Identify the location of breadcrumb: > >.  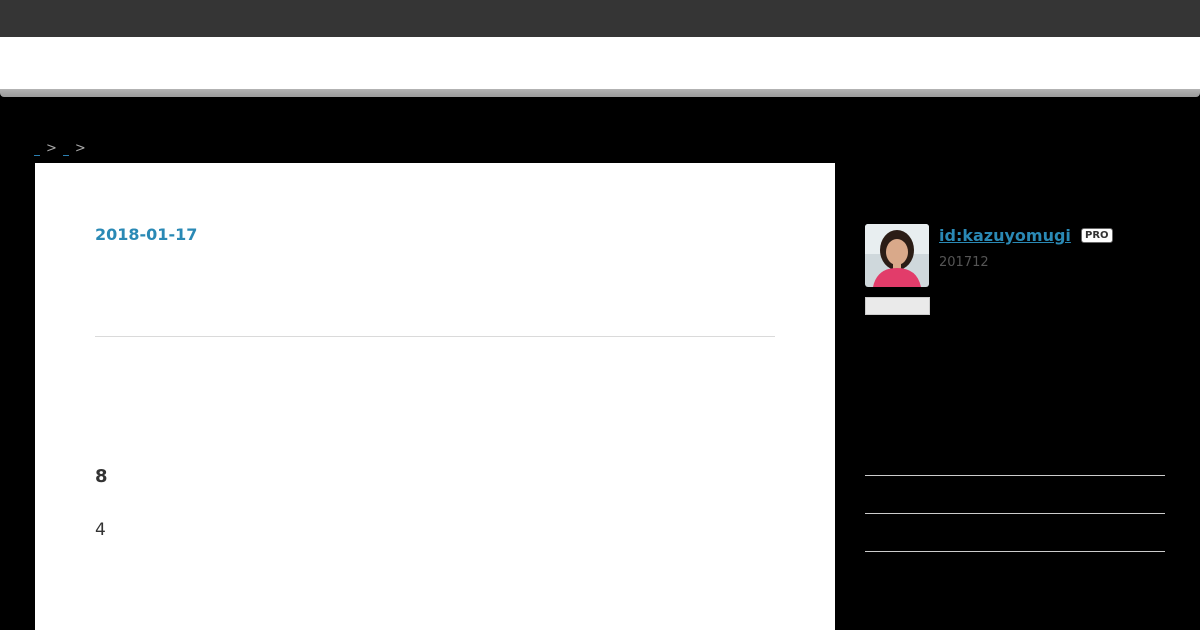
(63, 148).